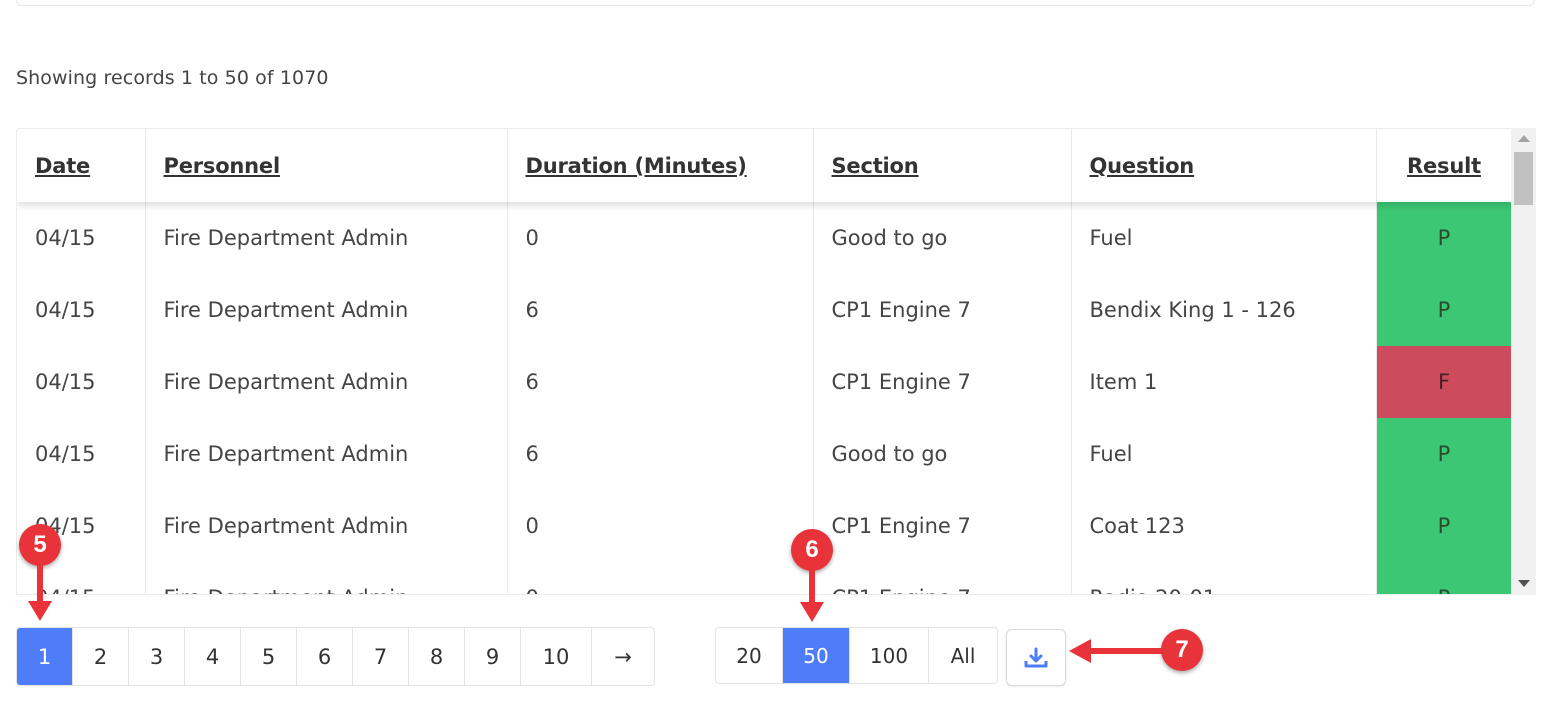 This screenshot has width=1557, height=711. Describe the element at coordinates (1523, 361) in the screenshot. I see `table-scrollbar` at that location.